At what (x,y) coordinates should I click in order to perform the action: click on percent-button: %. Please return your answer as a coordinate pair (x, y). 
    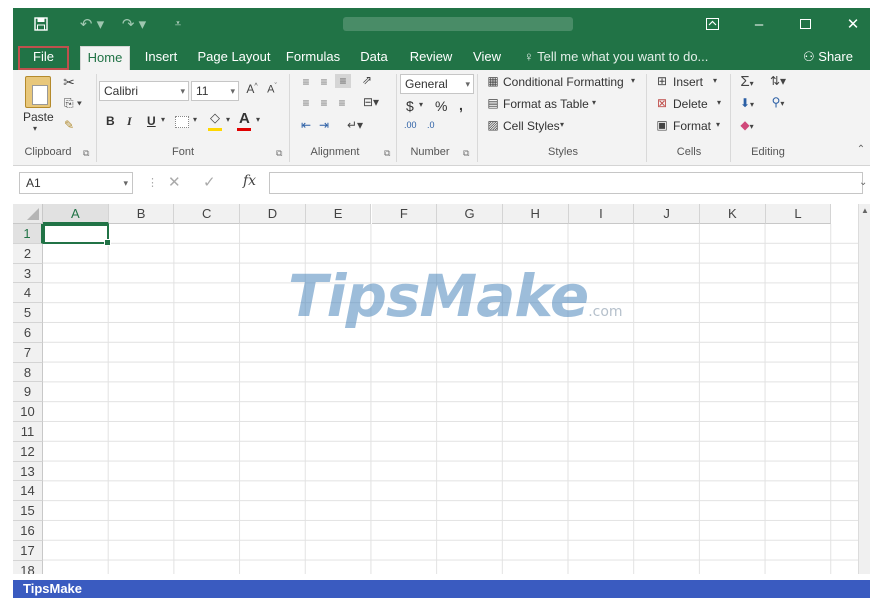
    Looking at the image, I should click on (441, 106).